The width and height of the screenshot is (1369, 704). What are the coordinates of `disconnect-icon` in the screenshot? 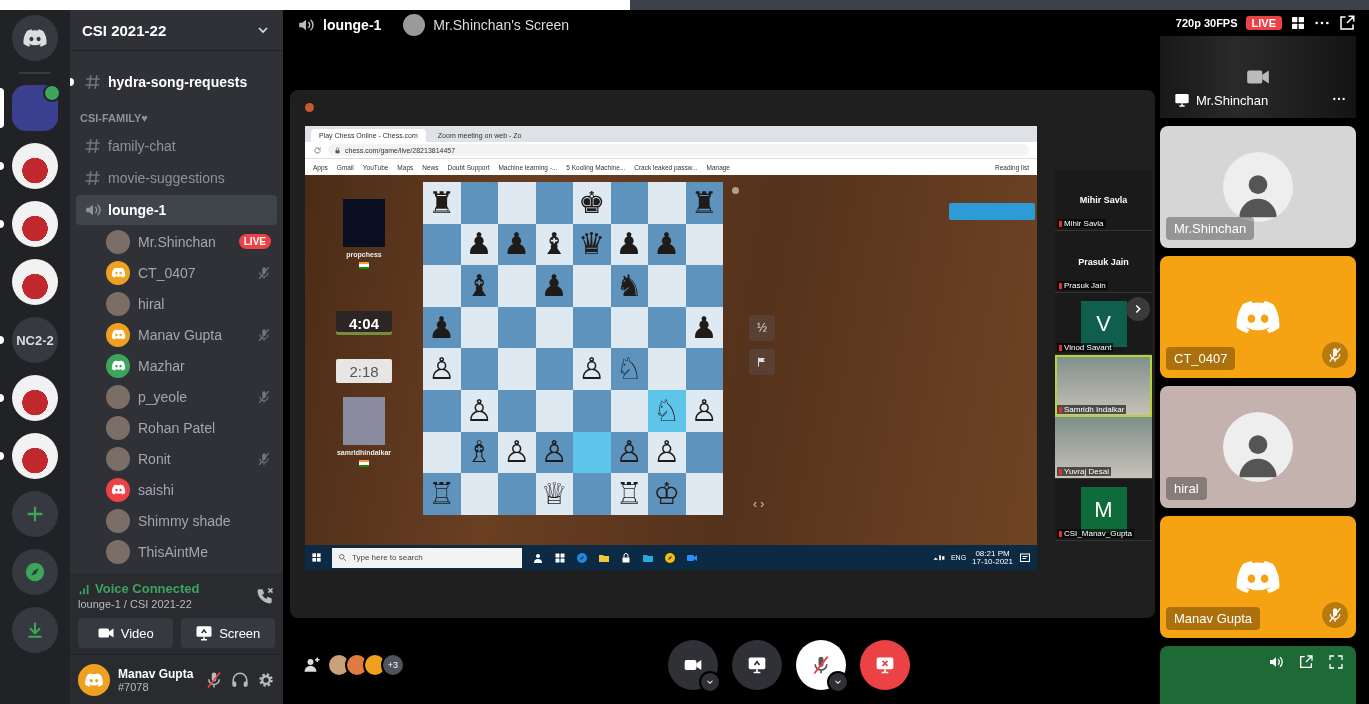 It's located at (265, 595).